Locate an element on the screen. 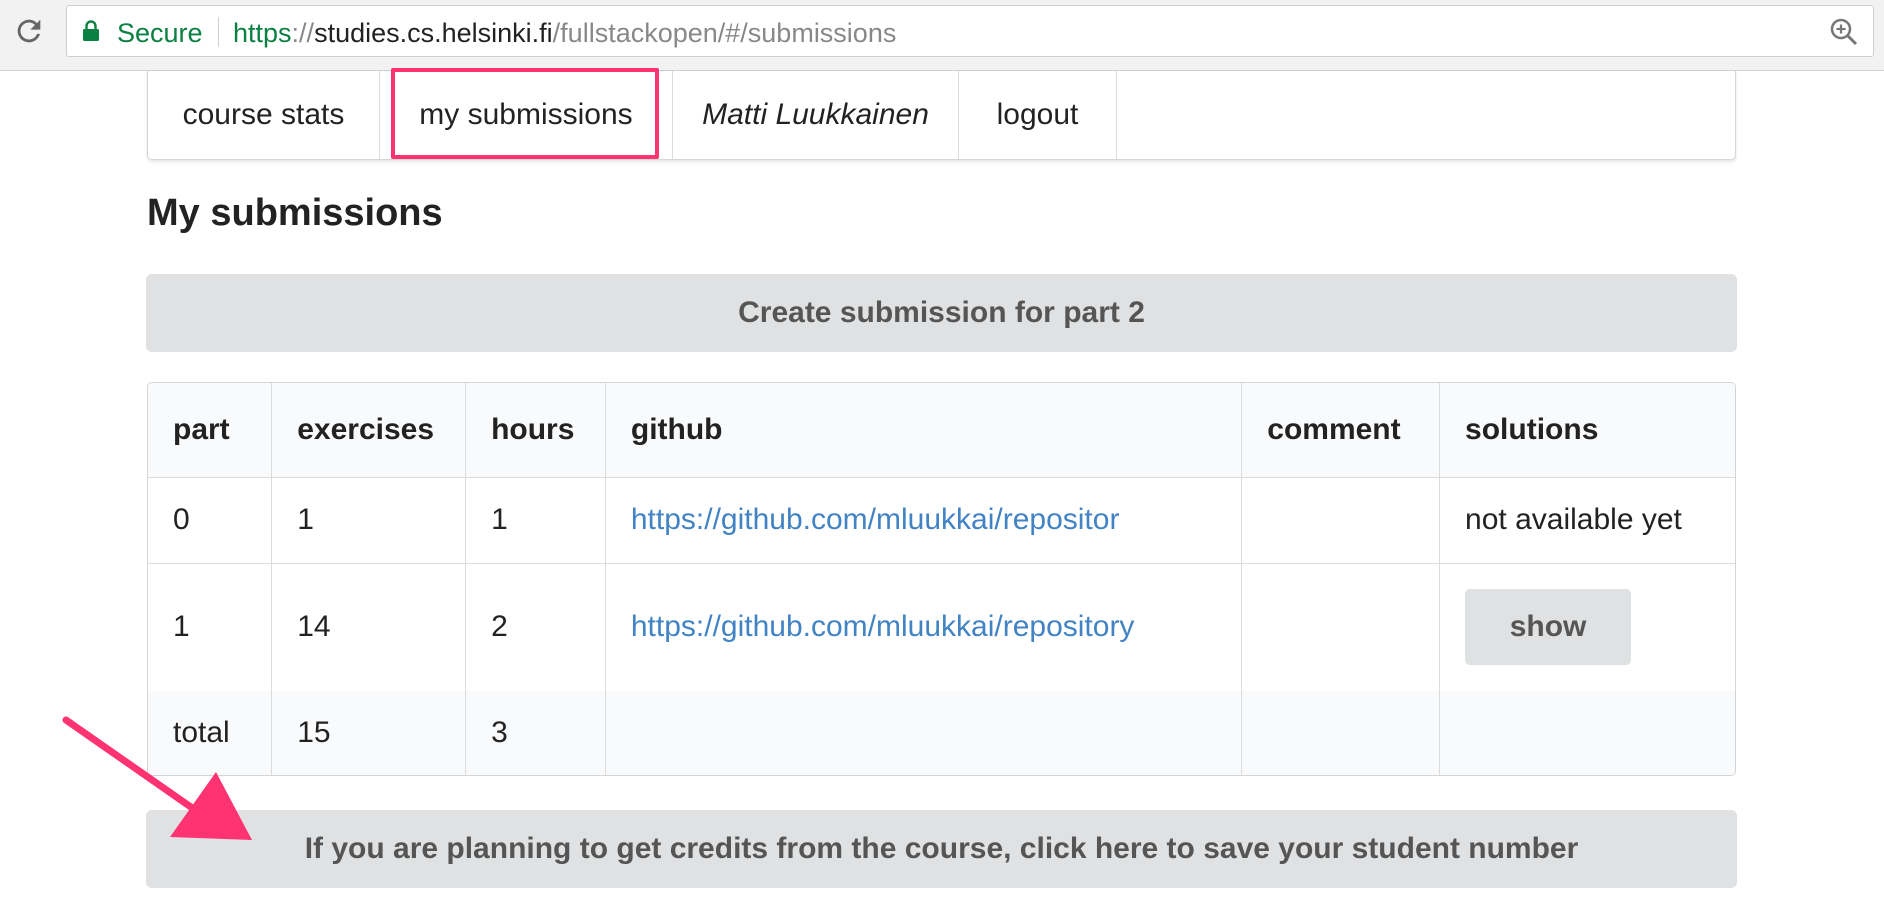 Image resolution: width=1884 pixels, height=922 pixels. github-link: https://github.com/mluukkai/repositor is located at coordinates (875, 519).